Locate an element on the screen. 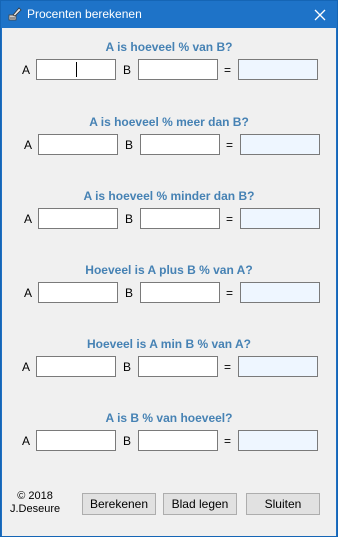 The height and width of the screenshot is (537, 338). section-a-minus-percent: Hoeveel is A min B % van A? A B = is located at coordinates (169, 367).